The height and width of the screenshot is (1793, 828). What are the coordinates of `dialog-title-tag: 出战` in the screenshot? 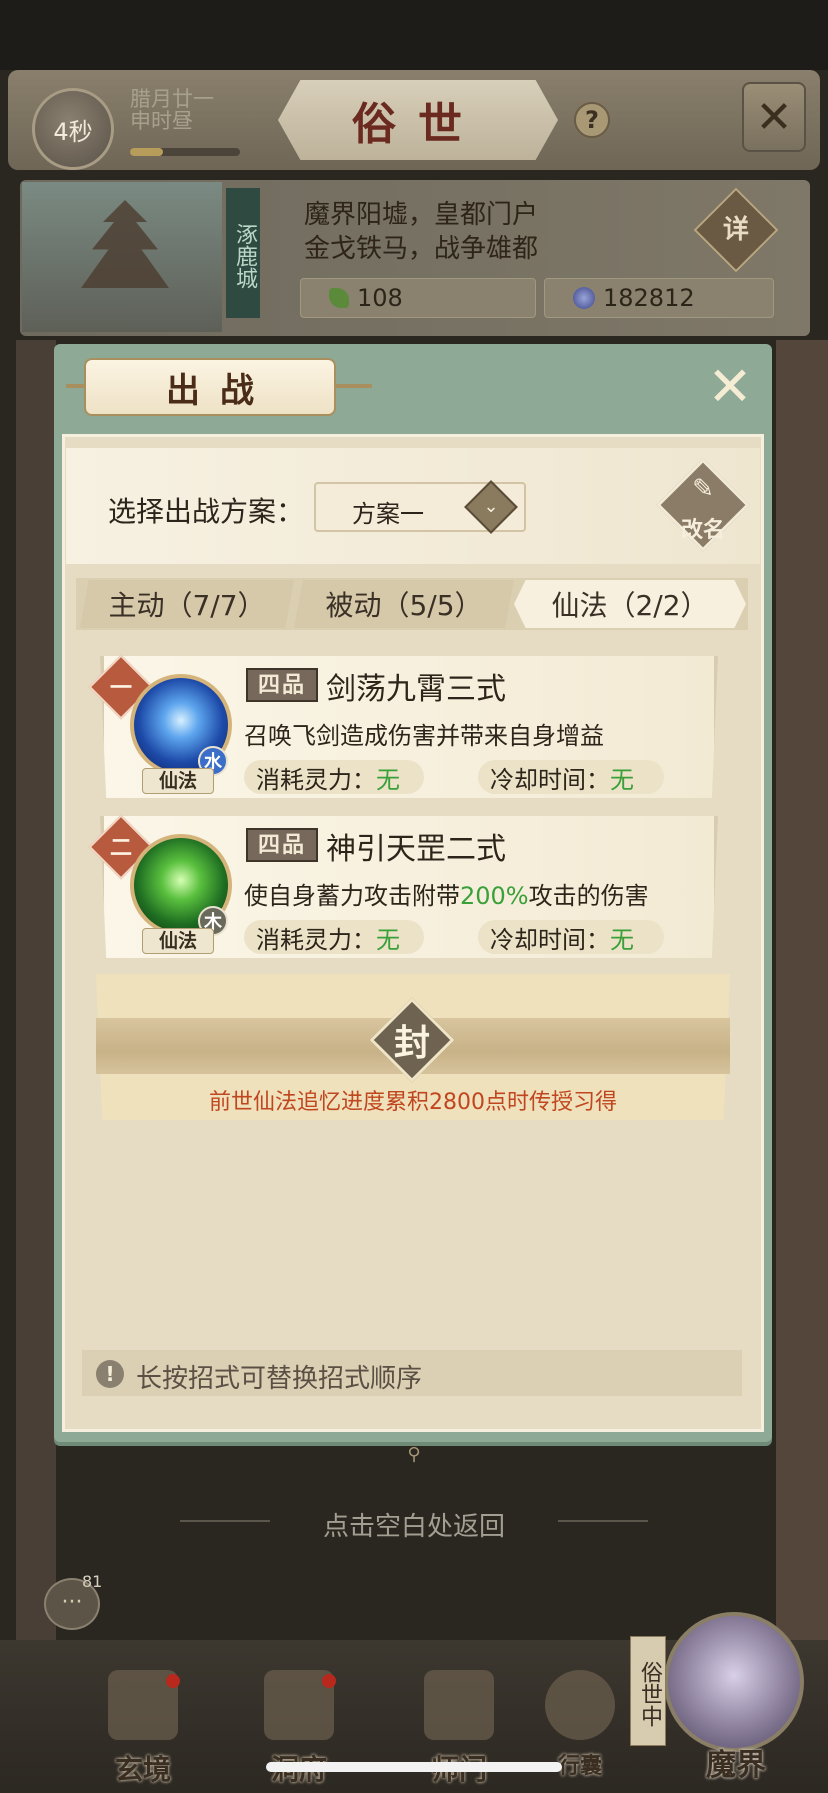 It's located at (210, 387).